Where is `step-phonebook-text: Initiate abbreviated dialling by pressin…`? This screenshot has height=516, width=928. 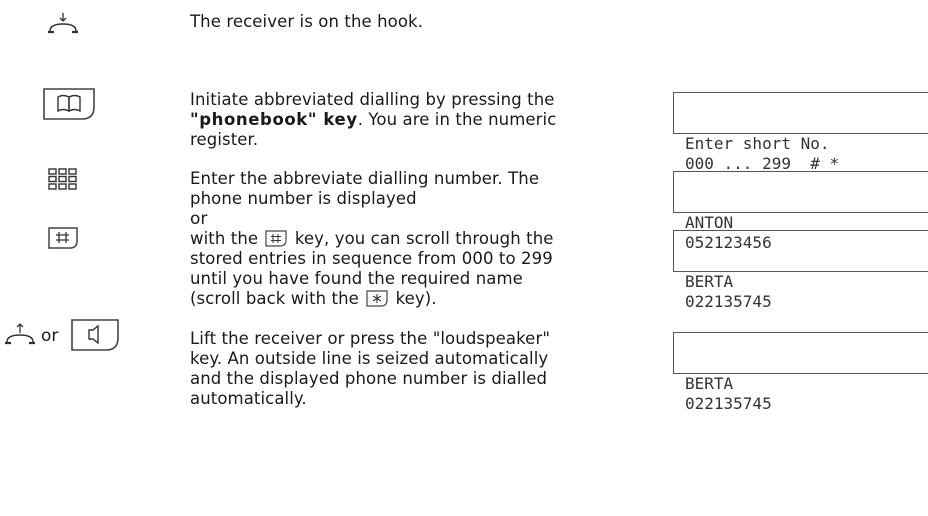 step-phonebook-text: Initiate abbreviated dialling by pressin… is located at coordinates (375, 120).